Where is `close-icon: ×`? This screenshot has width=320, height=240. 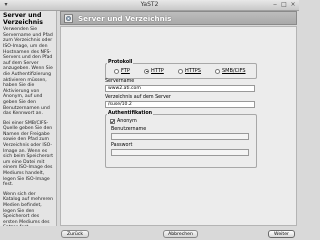 close-icon: × is located at coordinates (293, 4).